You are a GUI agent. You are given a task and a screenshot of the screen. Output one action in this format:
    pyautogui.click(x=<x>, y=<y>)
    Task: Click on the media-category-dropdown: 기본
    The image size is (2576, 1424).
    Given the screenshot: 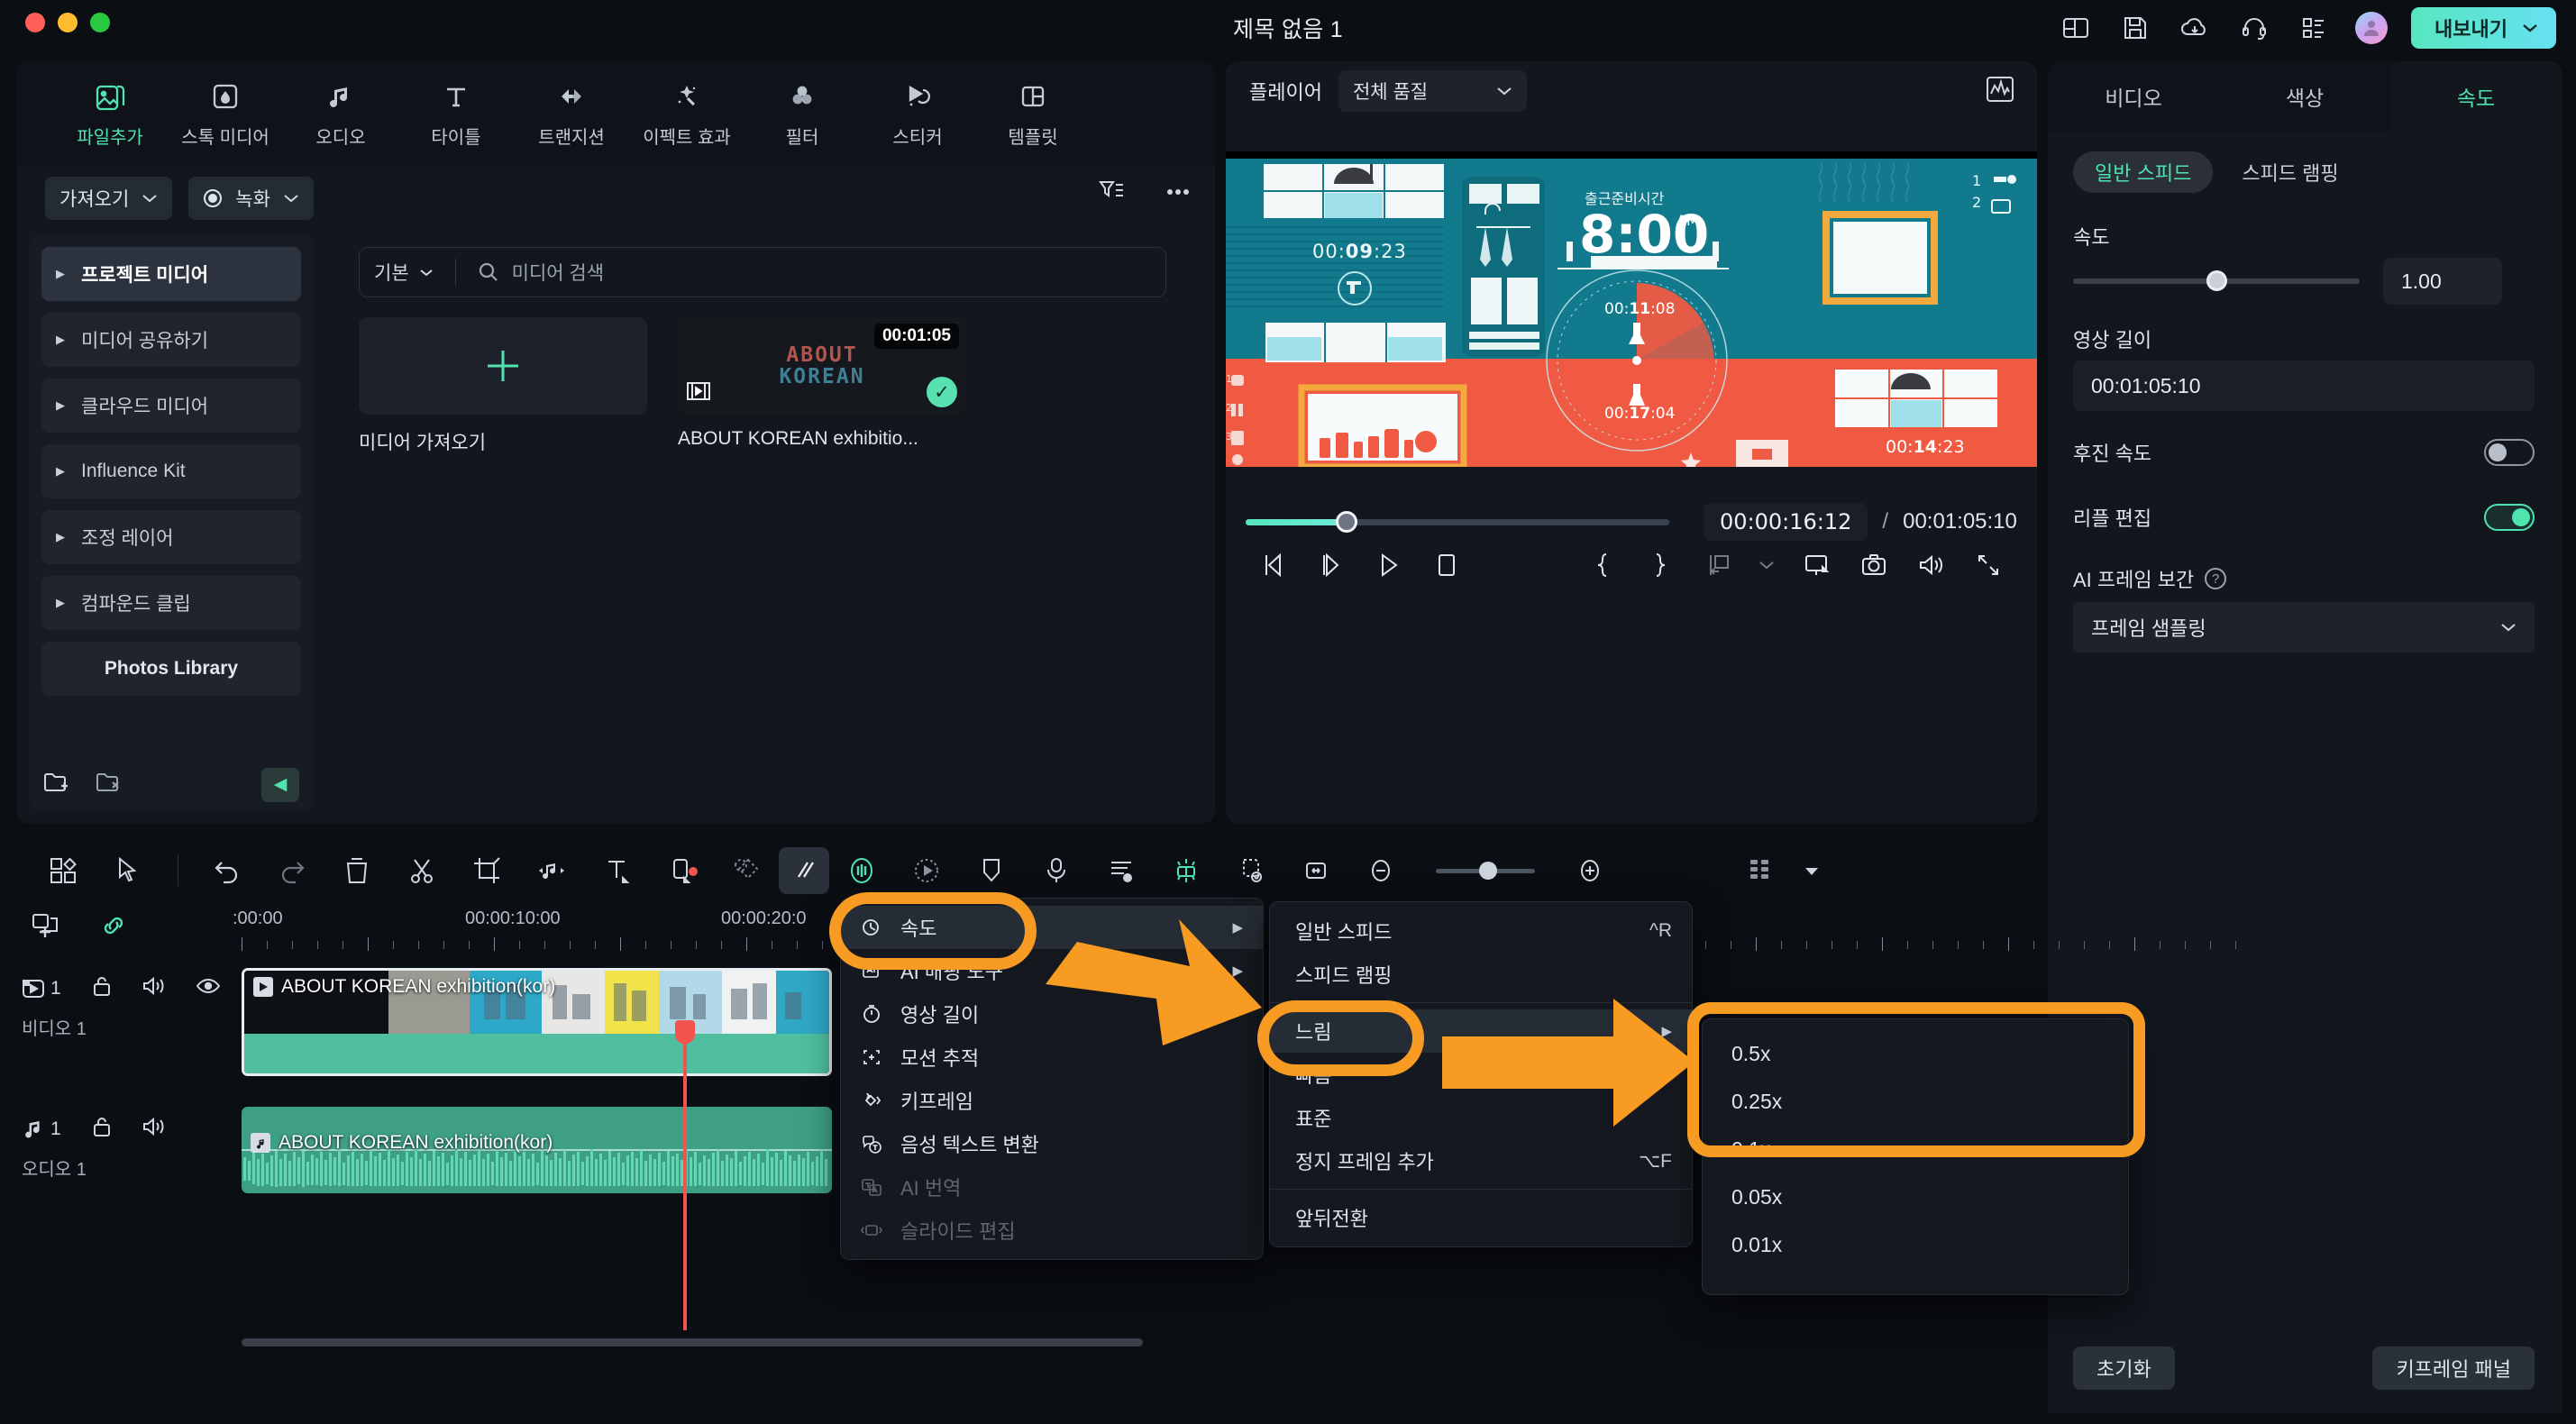 What is the action you would take?
    pyautogui.click(x=404, y=272)
    